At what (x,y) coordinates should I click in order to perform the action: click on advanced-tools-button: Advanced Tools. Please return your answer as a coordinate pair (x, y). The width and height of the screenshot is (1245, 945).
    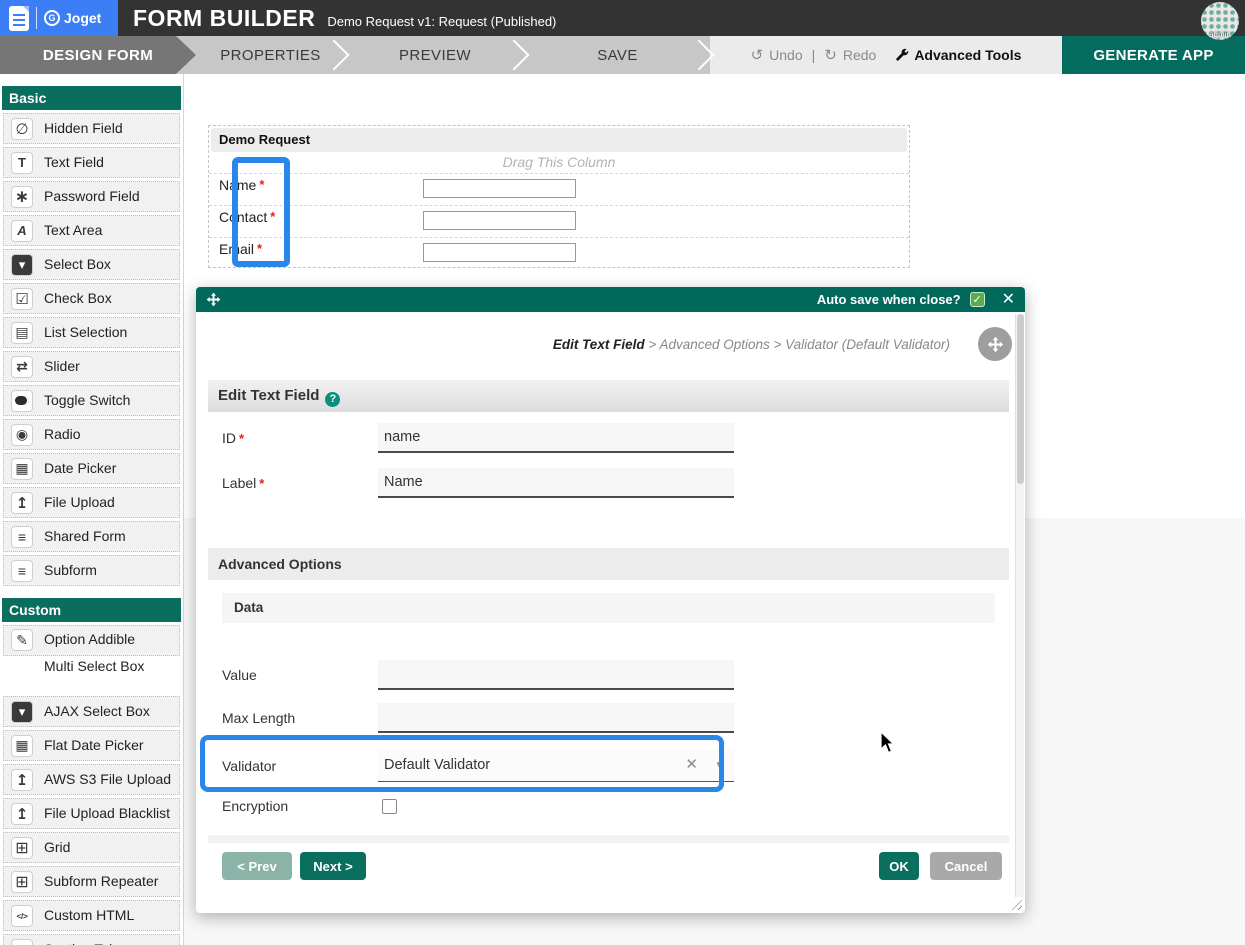
    Looking at the image, I should click on (957, 55).